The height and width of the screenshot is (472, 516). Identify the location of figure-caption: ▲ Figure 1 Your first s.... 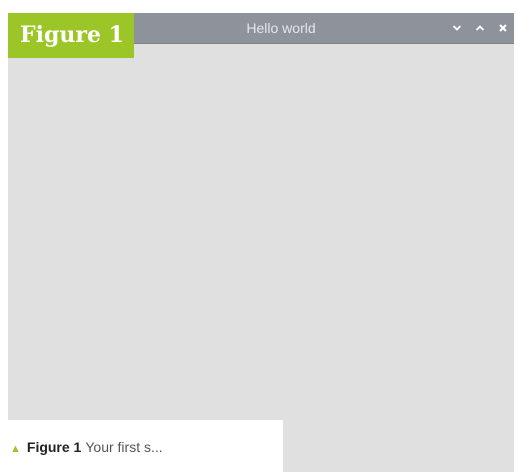
(145, 447).